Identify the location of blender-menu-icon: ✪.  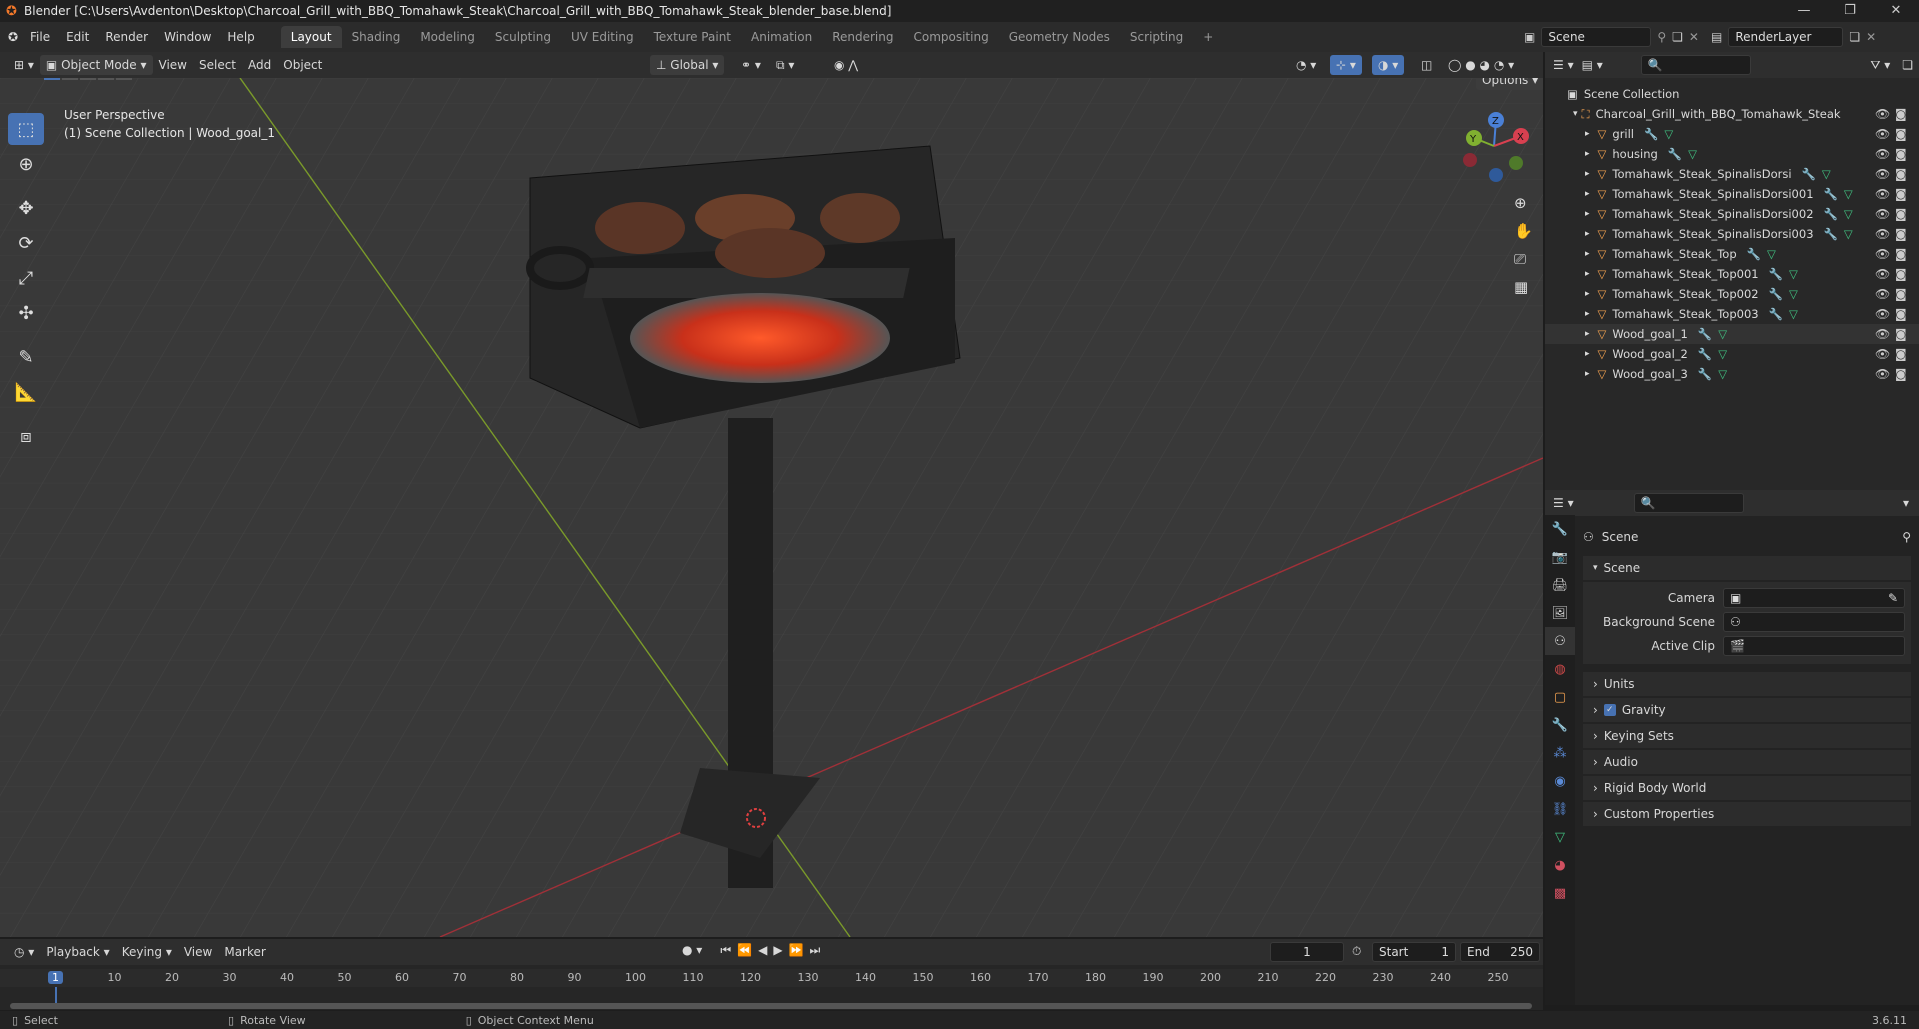
(15, 37).